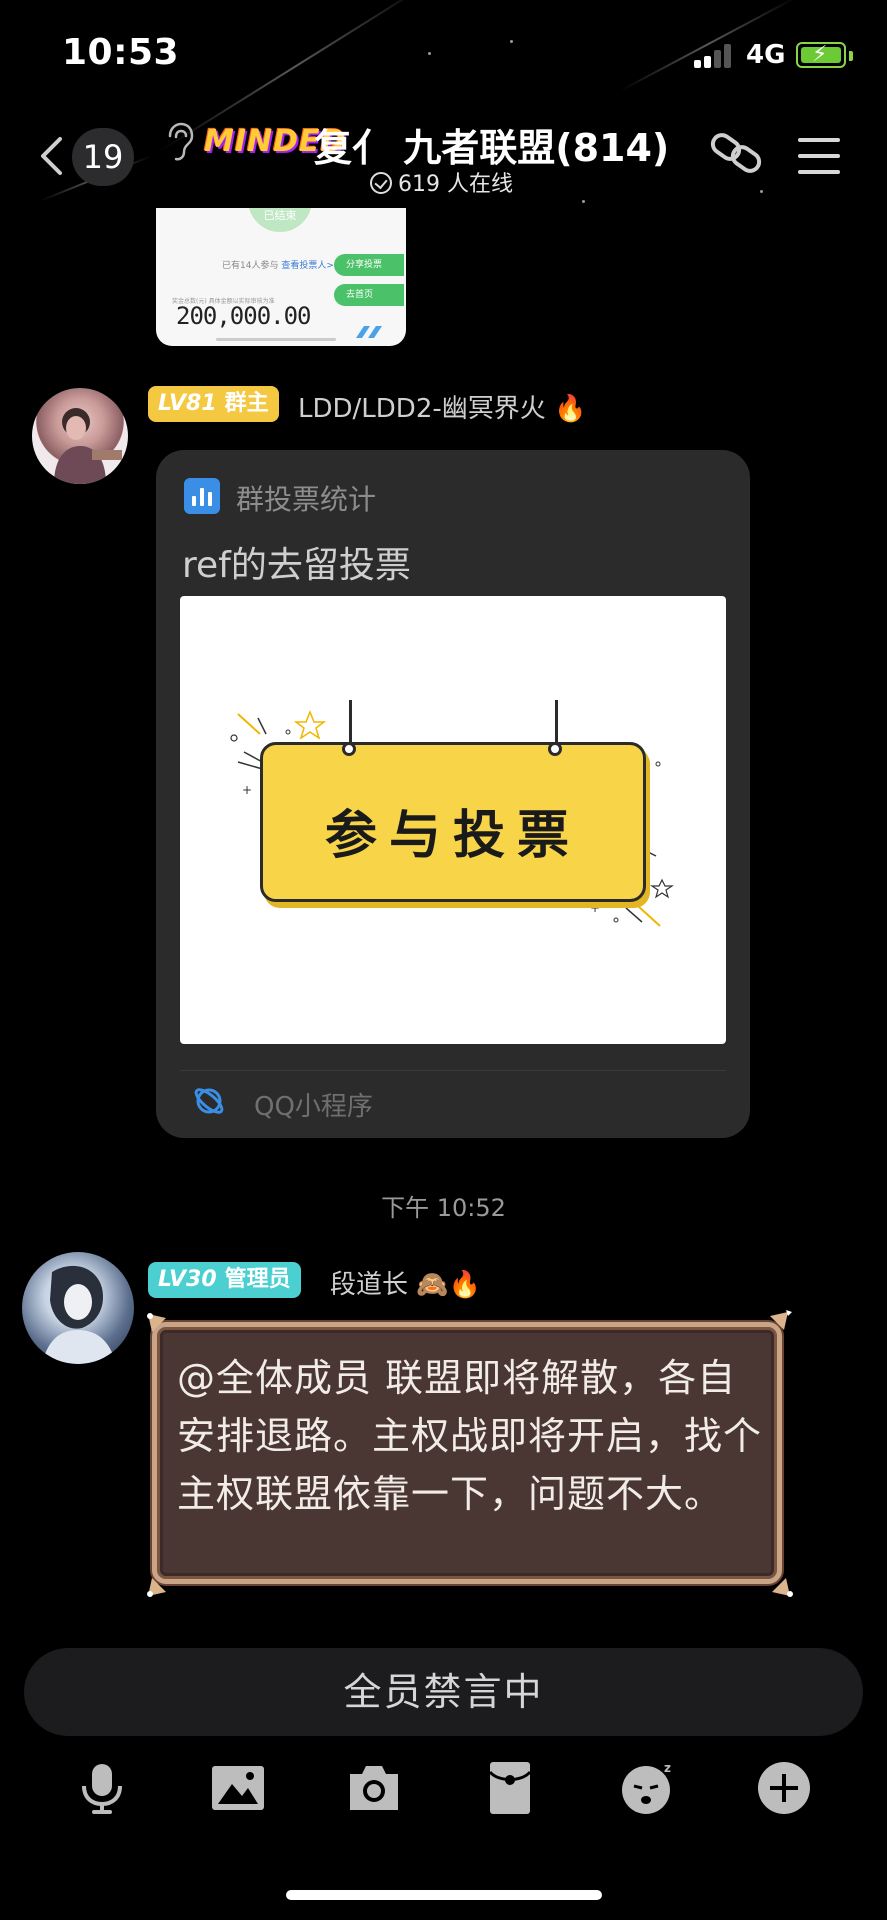 The image size is (887, 1920). What do you see at coordinates (121, 52) in the screenshot?
I see `status-time: 10:53` at bounding box center [121, 52].